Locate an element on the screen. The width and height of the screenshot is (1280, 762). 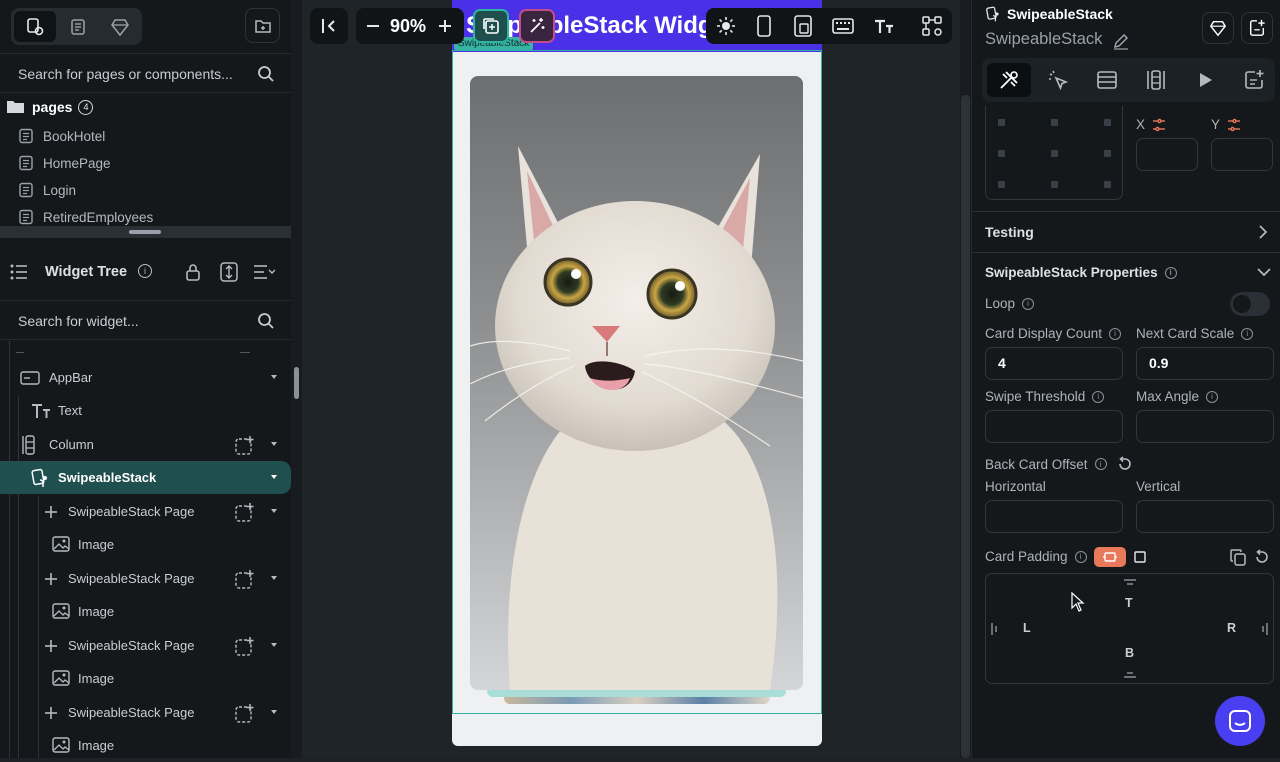
resize-handle is located at coordinates (145, 232).